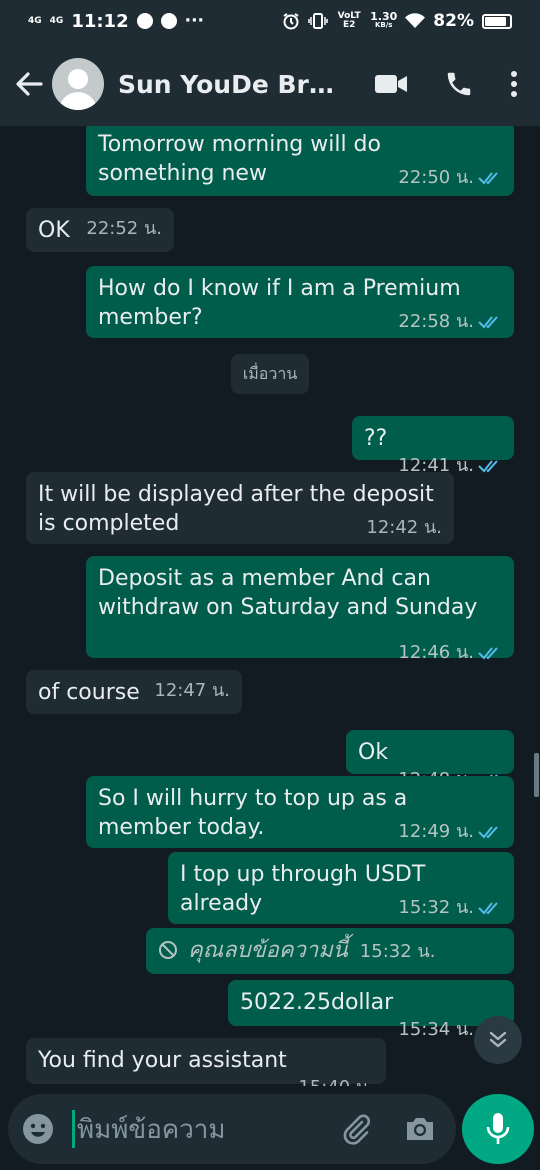 The width and height of the screenshot is (540, 1170). I want to click on message-composer: พิมพ์ข้อความ, so click(232, 1129).